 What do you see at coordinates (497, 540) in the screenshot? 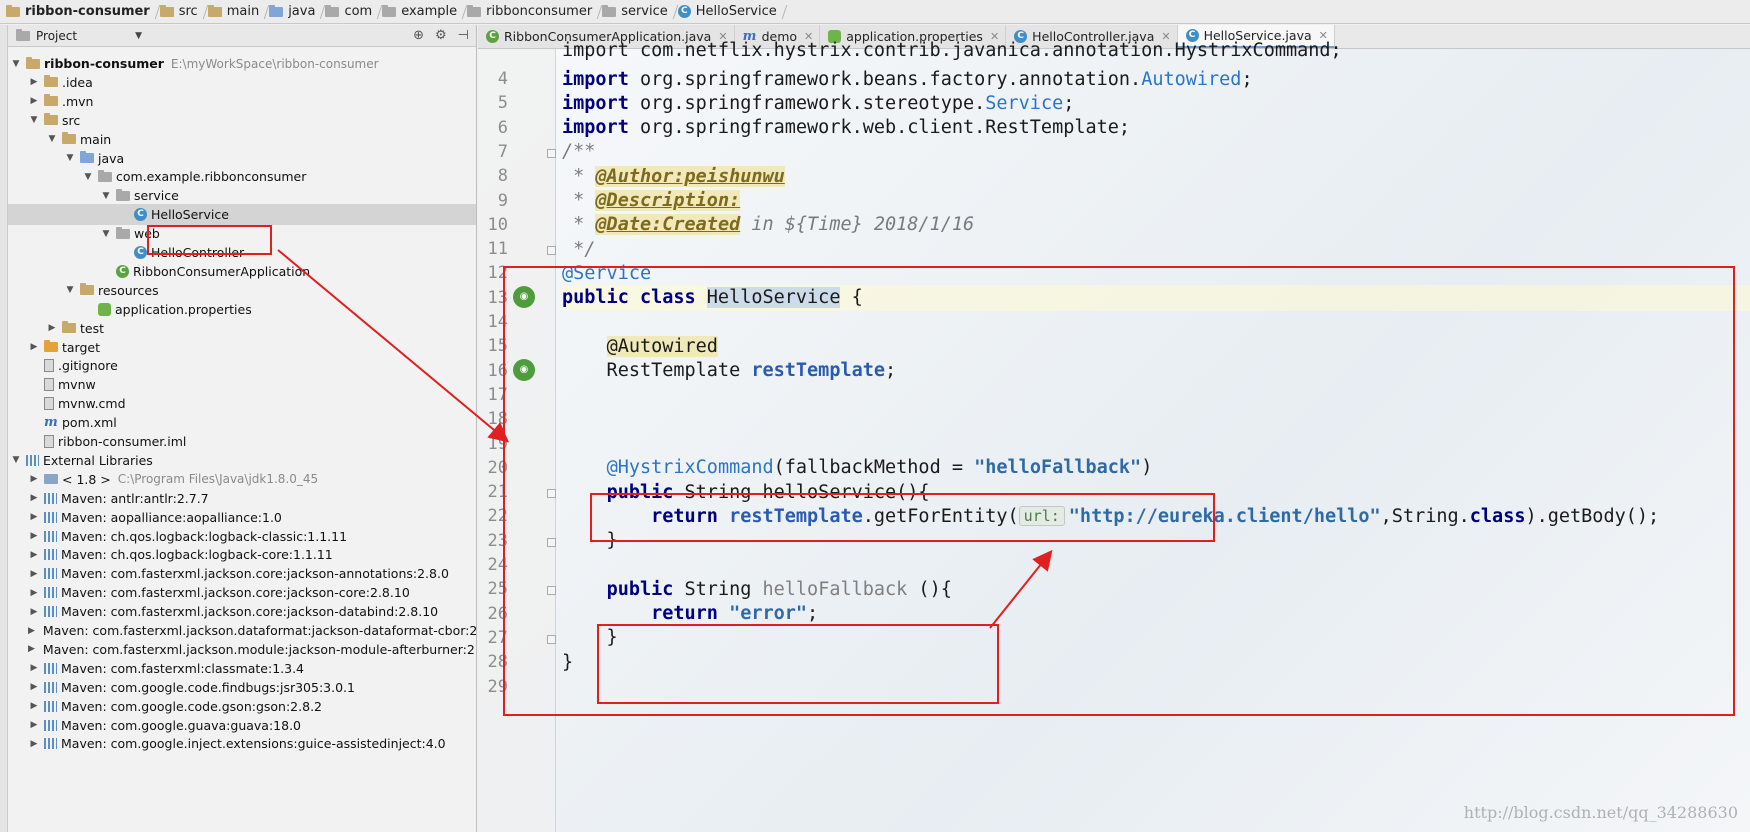
I see `line-number: 23` at bounding box center [497, 540].